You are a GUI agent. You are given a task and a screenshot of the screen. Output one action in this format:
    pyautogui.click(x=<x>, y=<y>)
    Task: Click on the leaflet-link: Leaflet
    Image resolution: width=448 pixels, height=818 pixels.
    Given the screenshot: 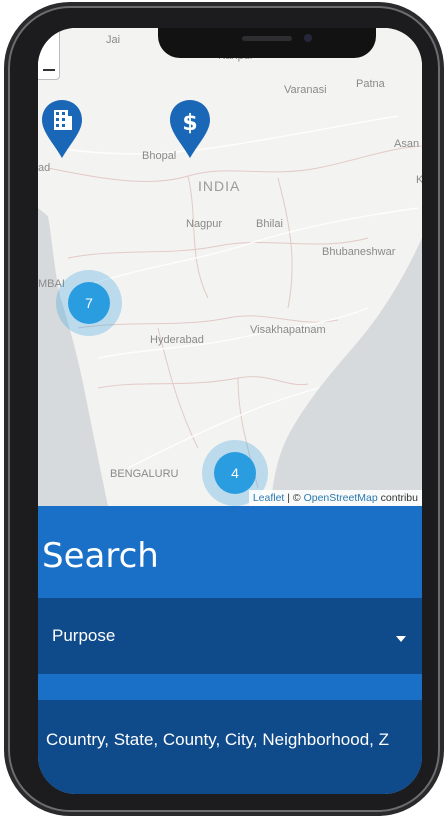 What is the action you would take?
    pyautogui.click(x=269, y=498)
    